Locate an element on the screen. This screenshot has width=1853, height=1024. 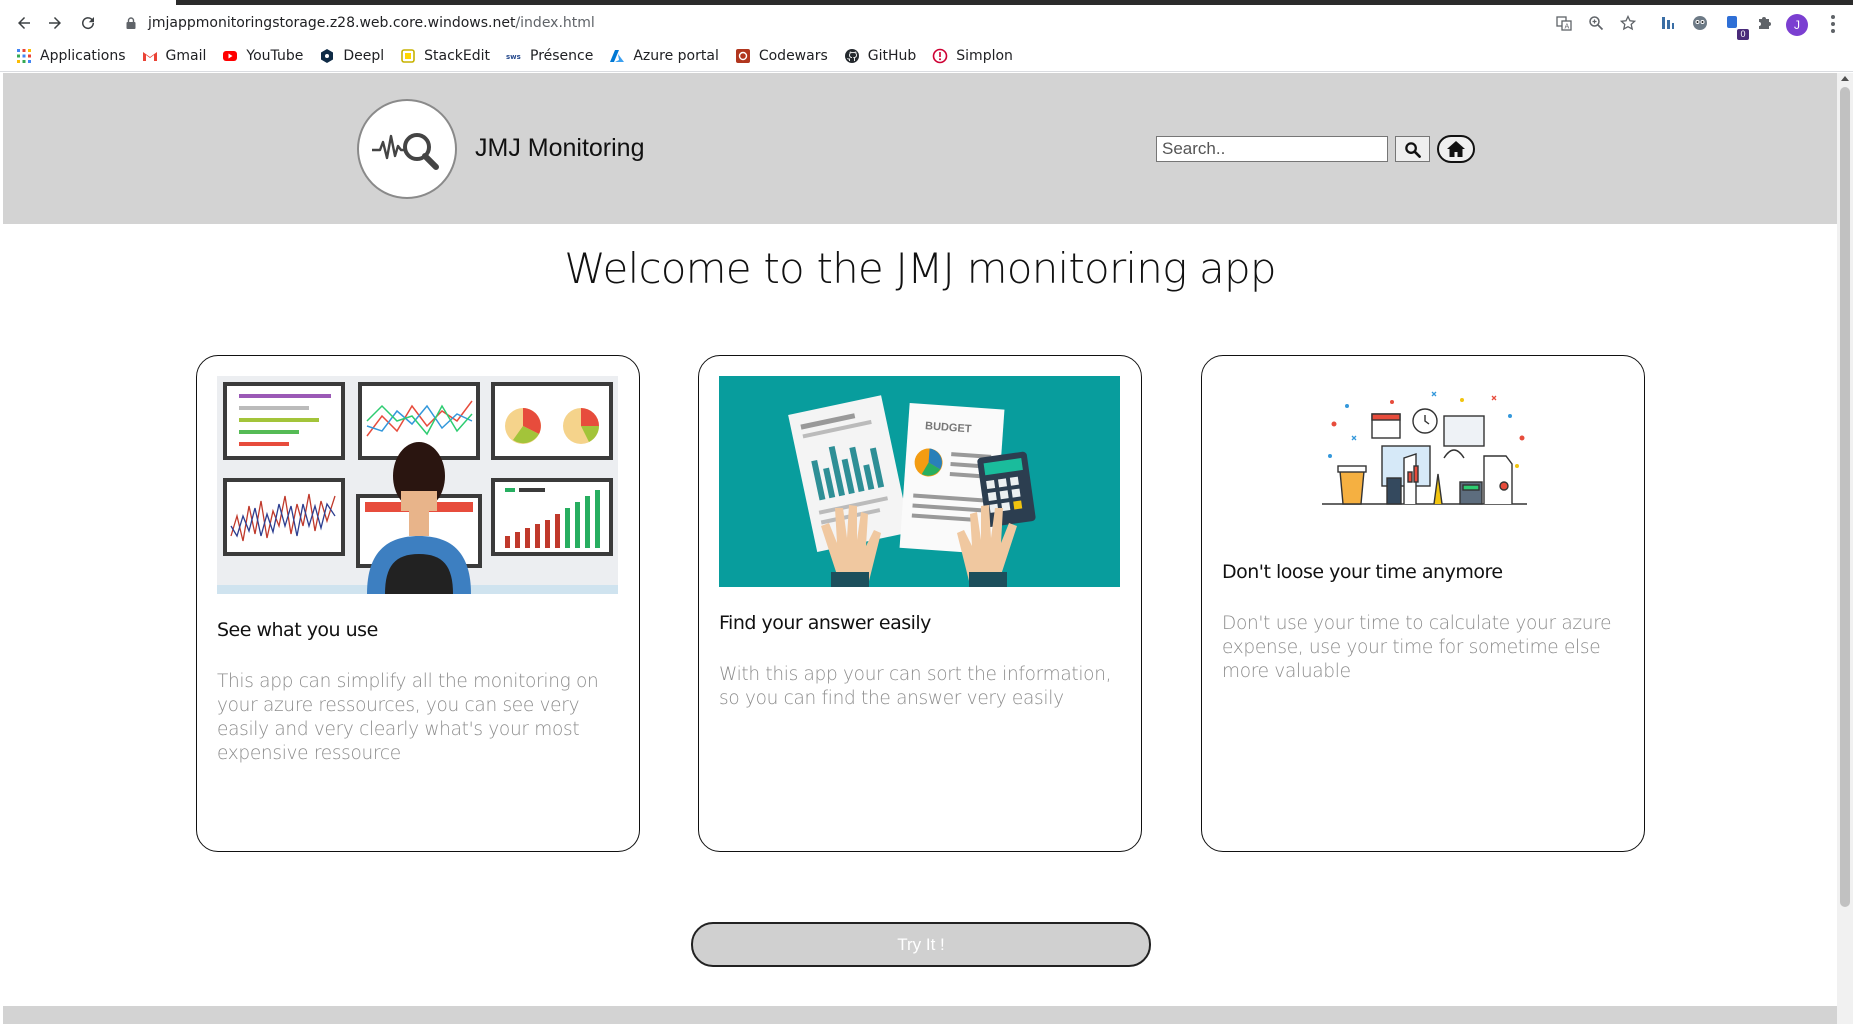
bookmark-gmail: Gmail is located at coordinates (174, 55).